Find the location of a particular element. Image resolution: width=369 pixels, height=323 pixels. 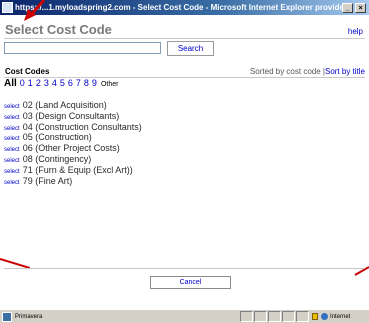

sort-info: Sorted by cost code |Sort by title is located at coordinates (307, 71).